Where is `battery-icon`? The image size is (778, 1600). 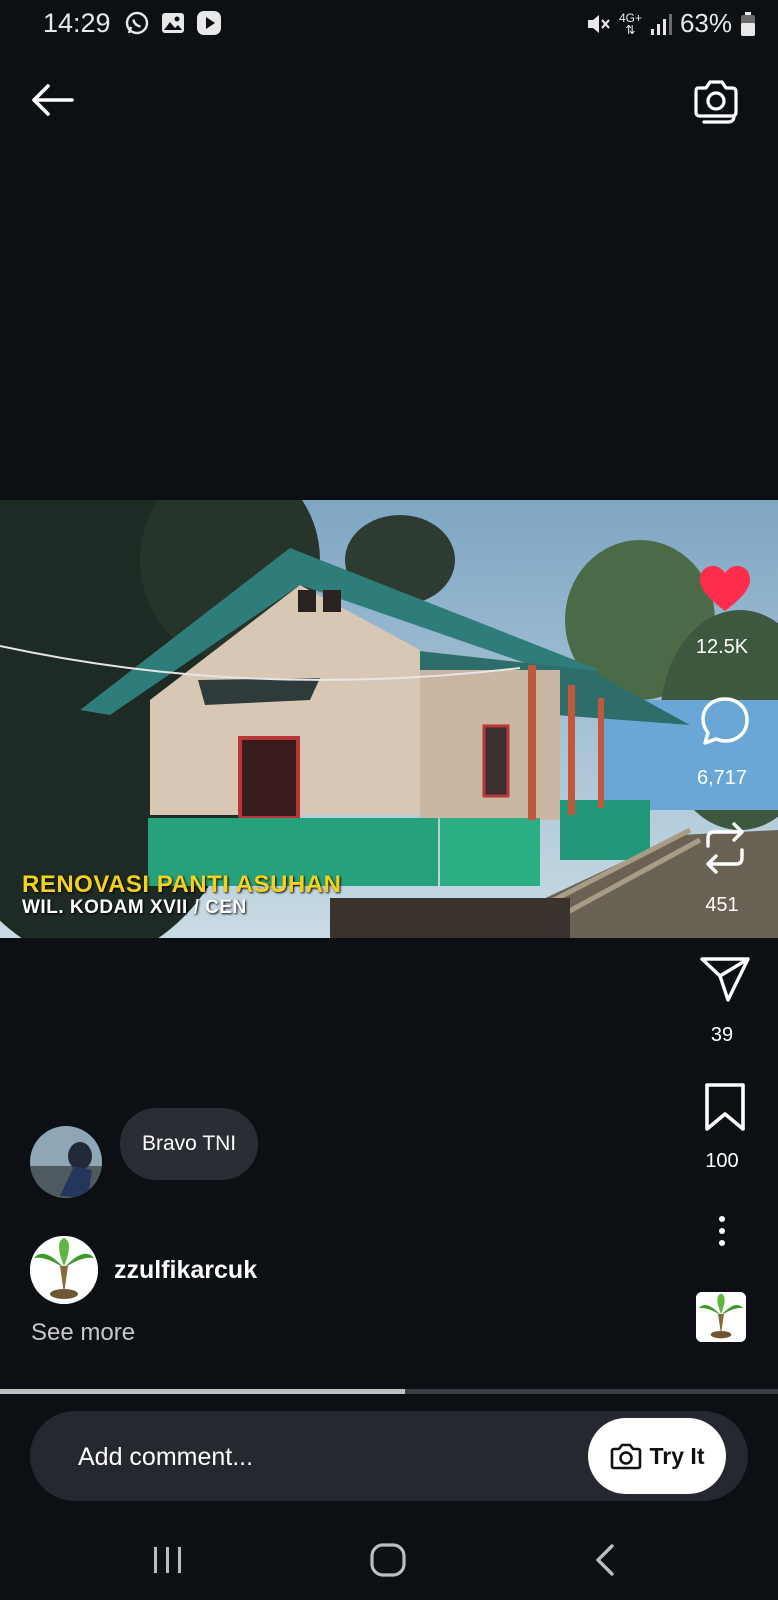
battery-icon is located at coordinates (748, 23).